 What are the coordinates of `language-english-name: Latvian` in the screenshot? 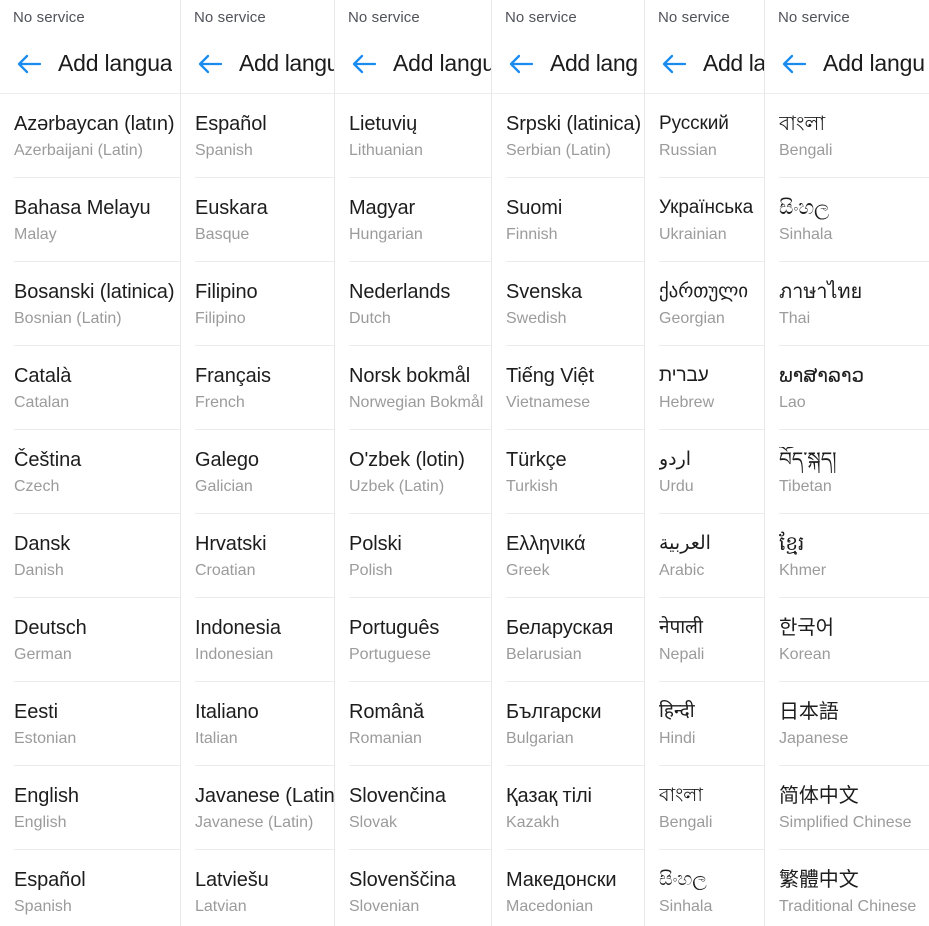 It's located at (221, 906).